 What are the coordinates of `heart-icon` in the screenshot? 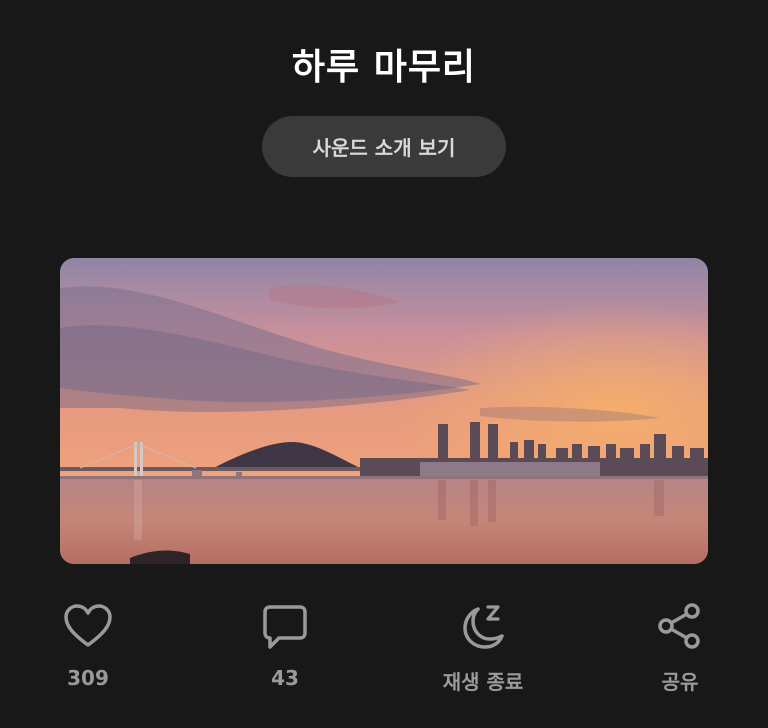 It's located at (88, 626).